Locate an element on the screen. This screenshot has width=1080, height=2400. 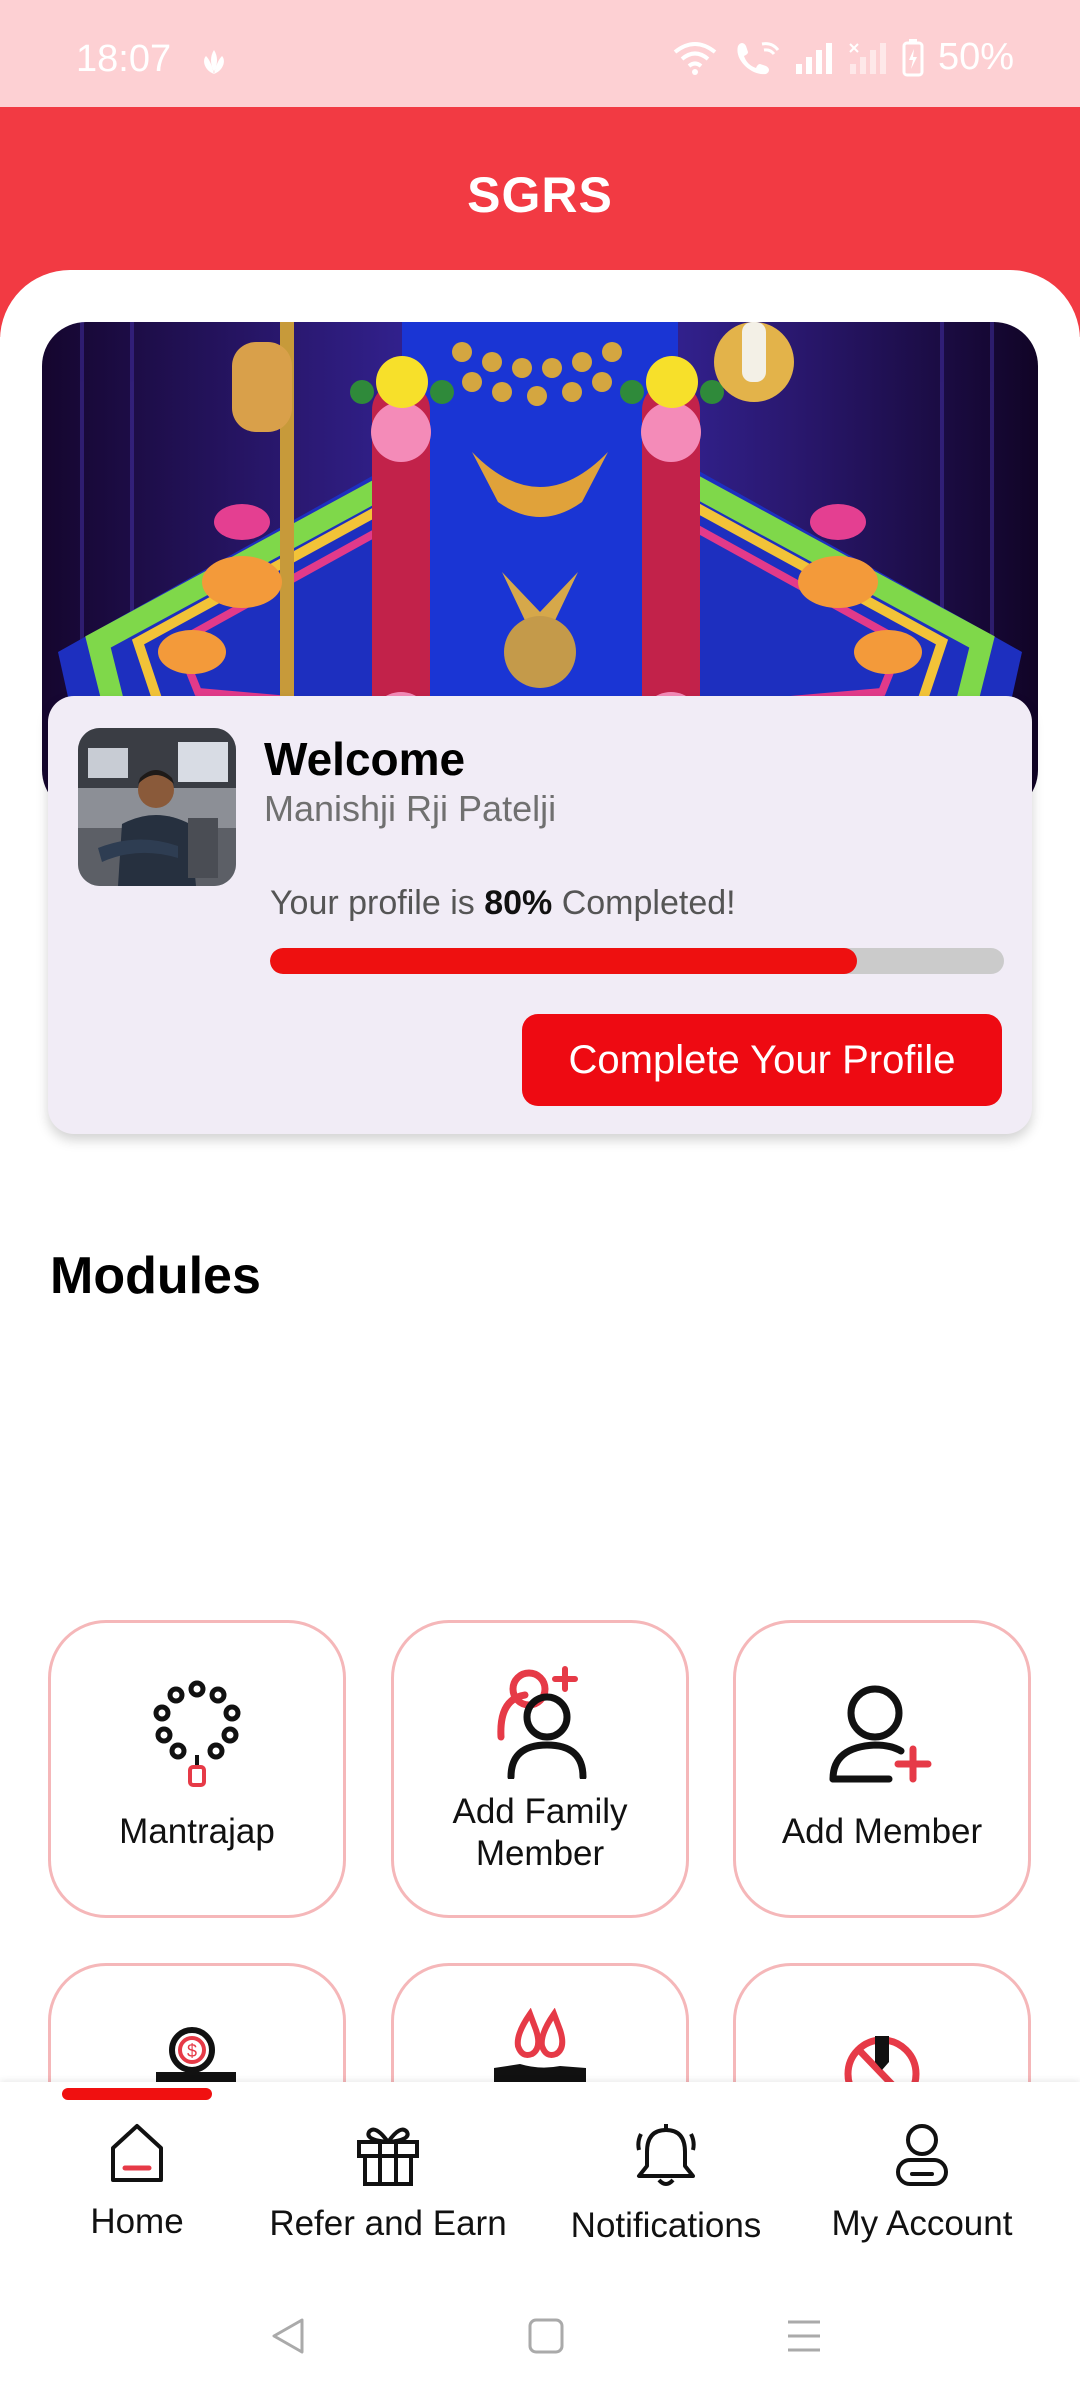
module-mantrajap: Mantrajap is located at coordinates (197, 1769).